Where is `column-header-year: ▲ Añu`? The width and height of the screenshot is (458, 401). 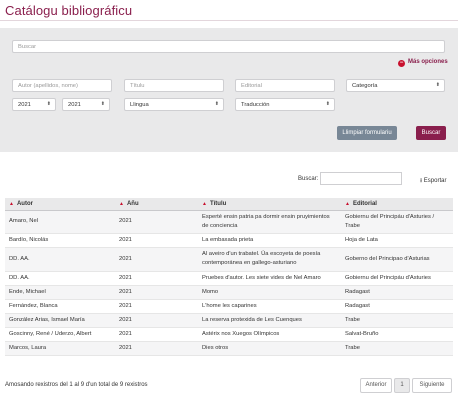 column-header-year: ▲ Añu is located at coordinates (156, 204).